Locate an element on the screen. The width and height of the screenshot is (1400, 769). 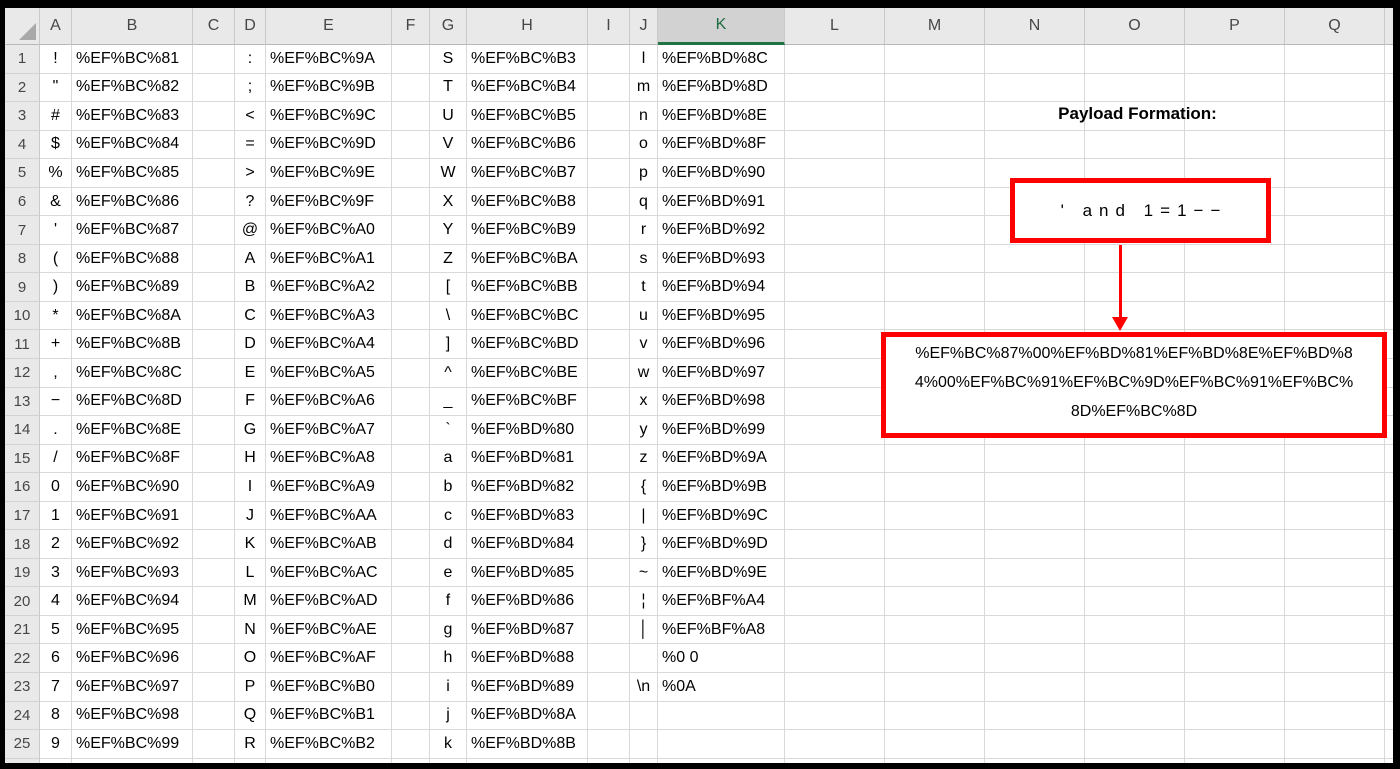
cell-h7: %EF%BC%B9 is located at coordinates (527, 230).